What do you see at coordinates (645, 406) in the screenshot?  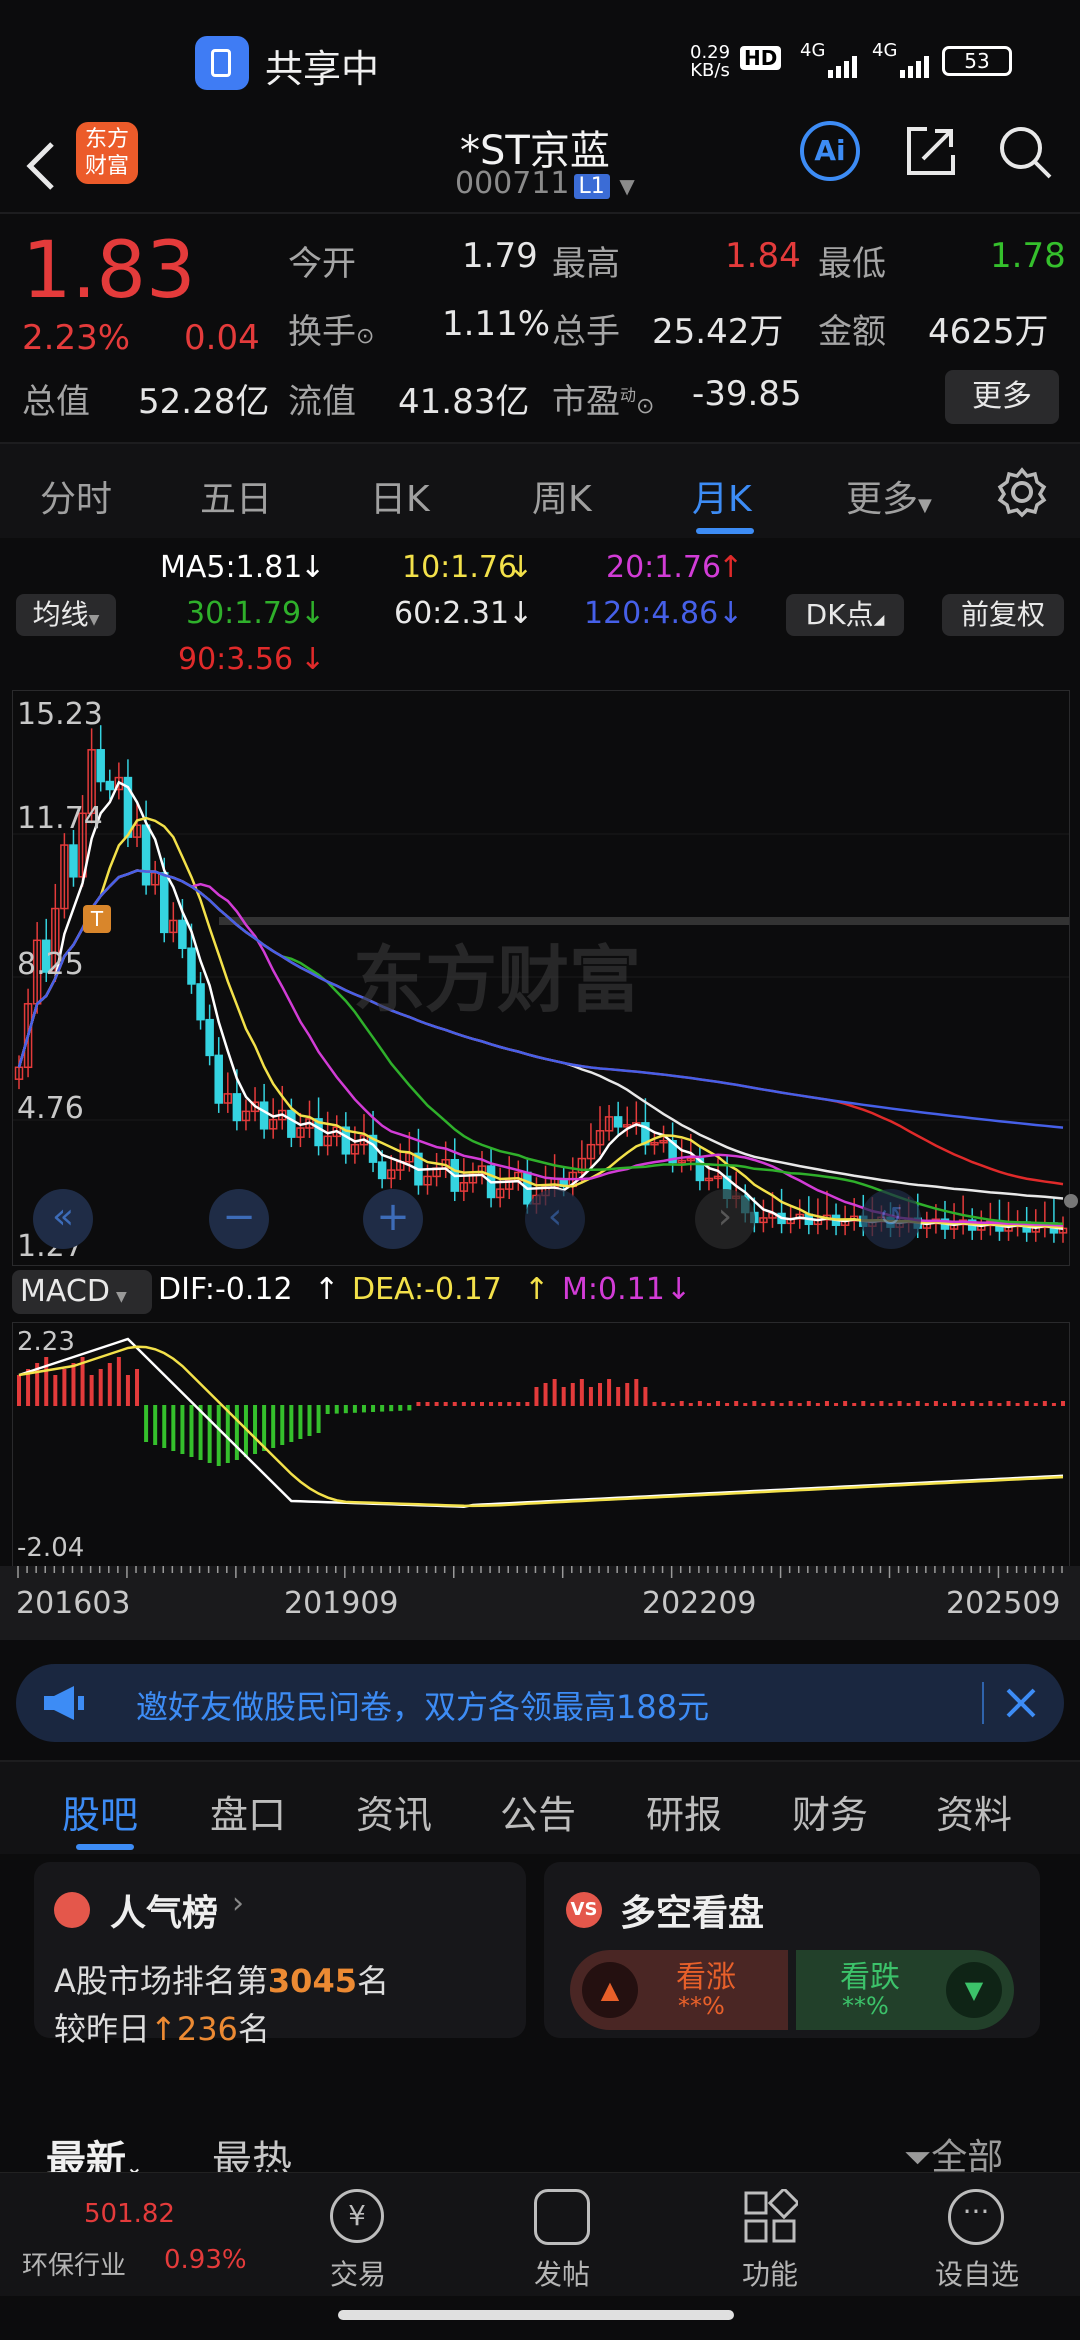 I see `info-icon: ⊙` at bounding box center [645, 406].